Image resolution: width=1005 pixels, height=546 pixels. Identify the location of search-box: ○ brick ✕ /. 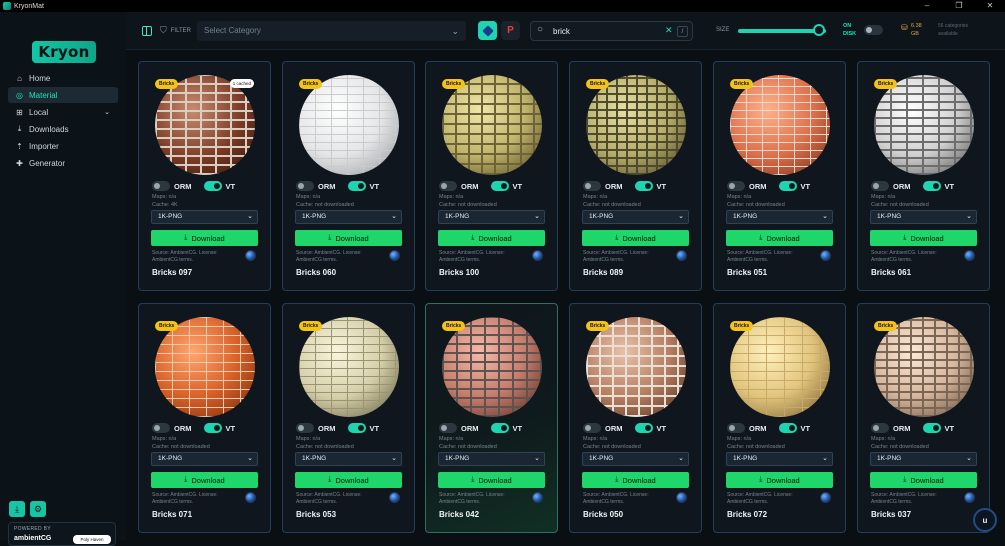
(611, 31).